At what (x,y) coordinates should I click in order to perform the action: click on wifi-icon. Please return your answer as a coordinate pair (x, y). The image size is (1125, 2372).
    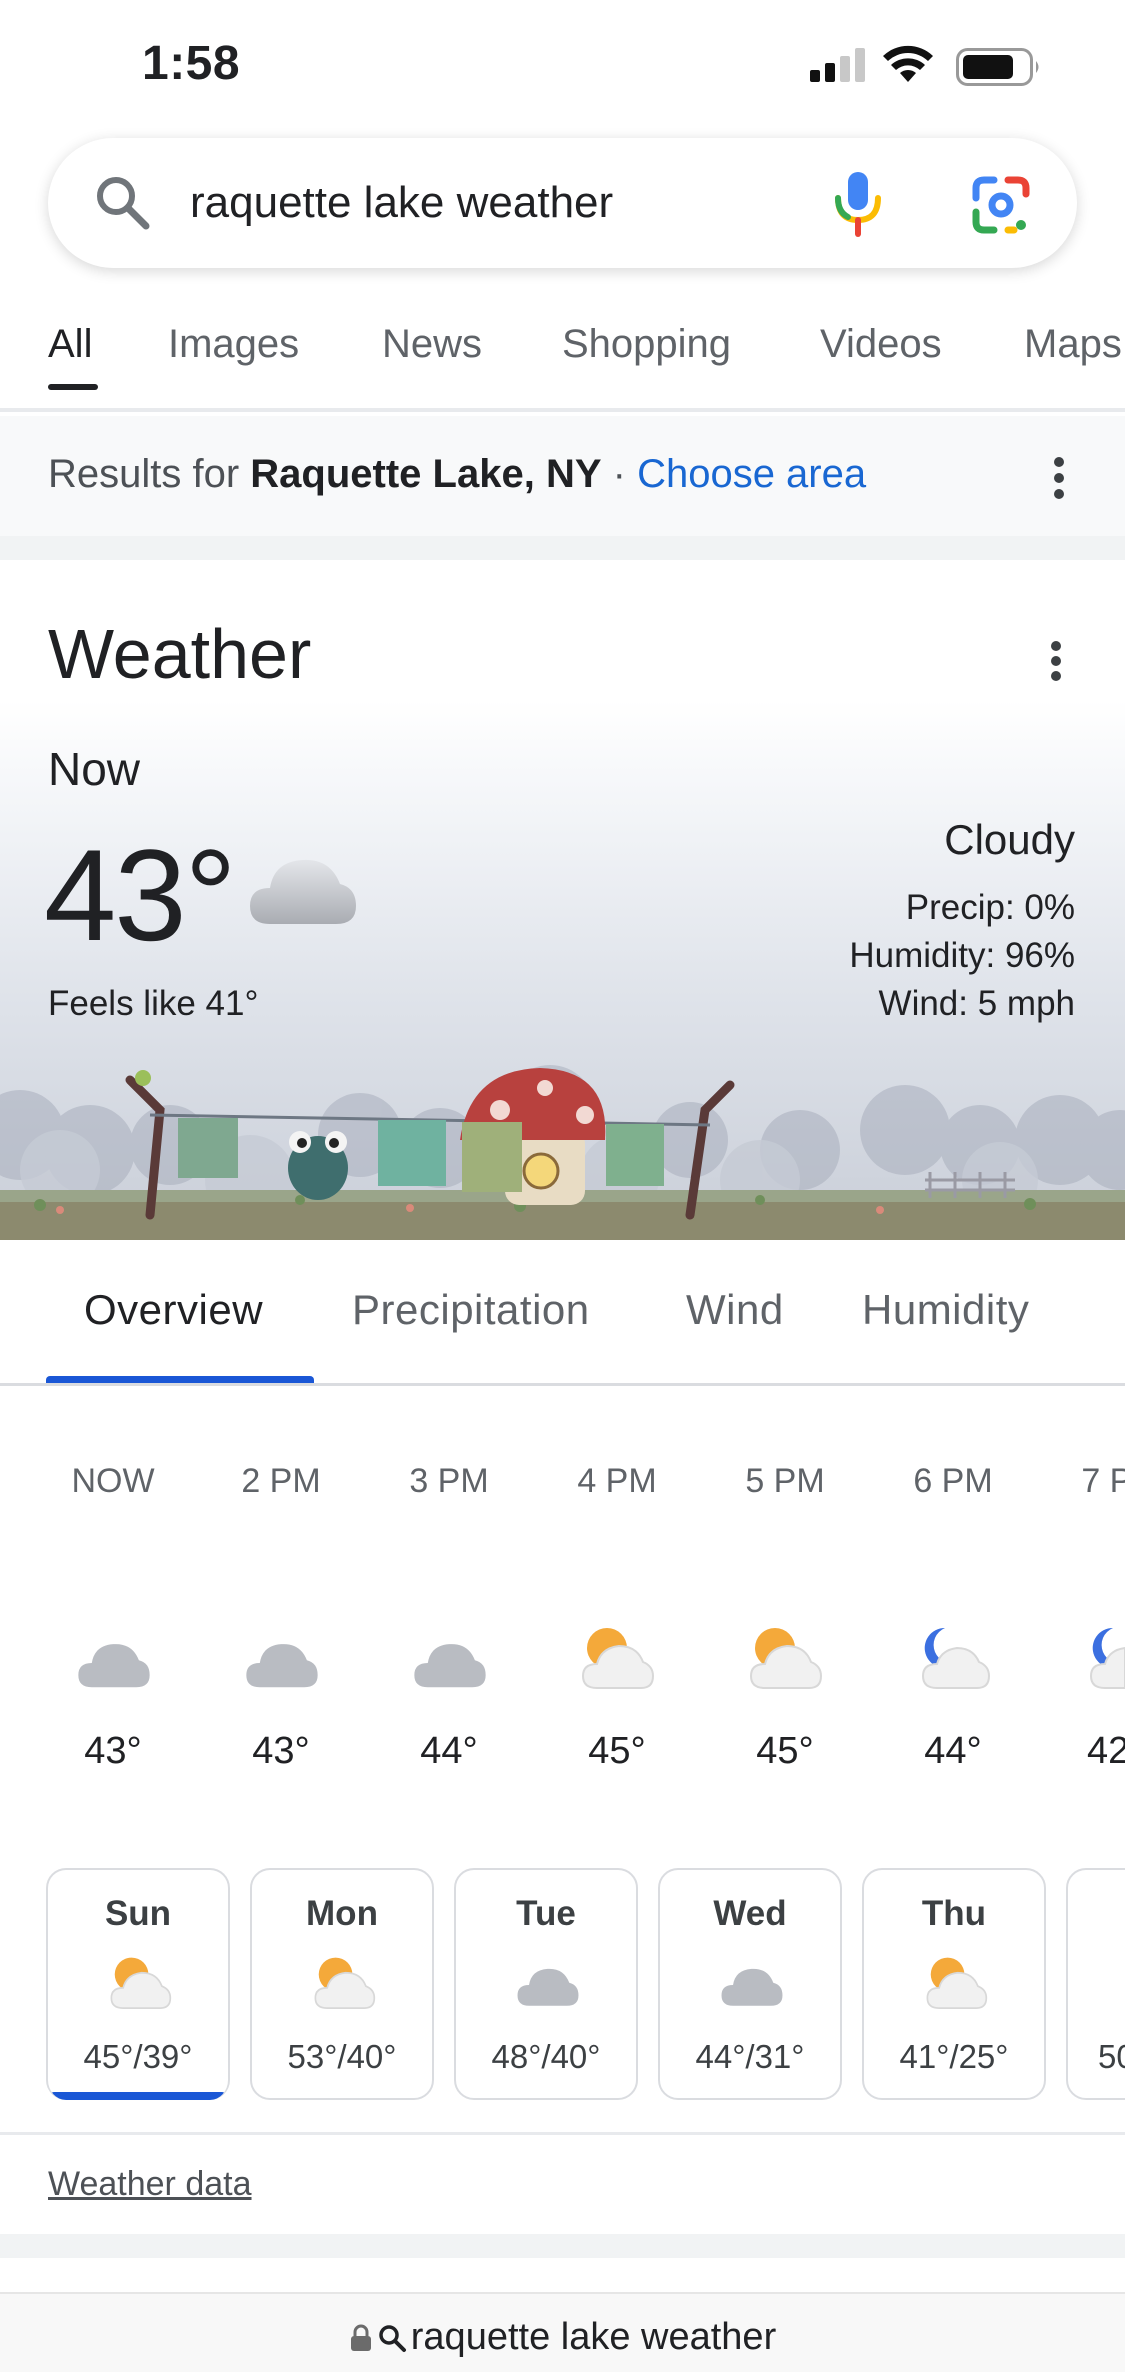
    Looking at the image, I should click on (908, 63).